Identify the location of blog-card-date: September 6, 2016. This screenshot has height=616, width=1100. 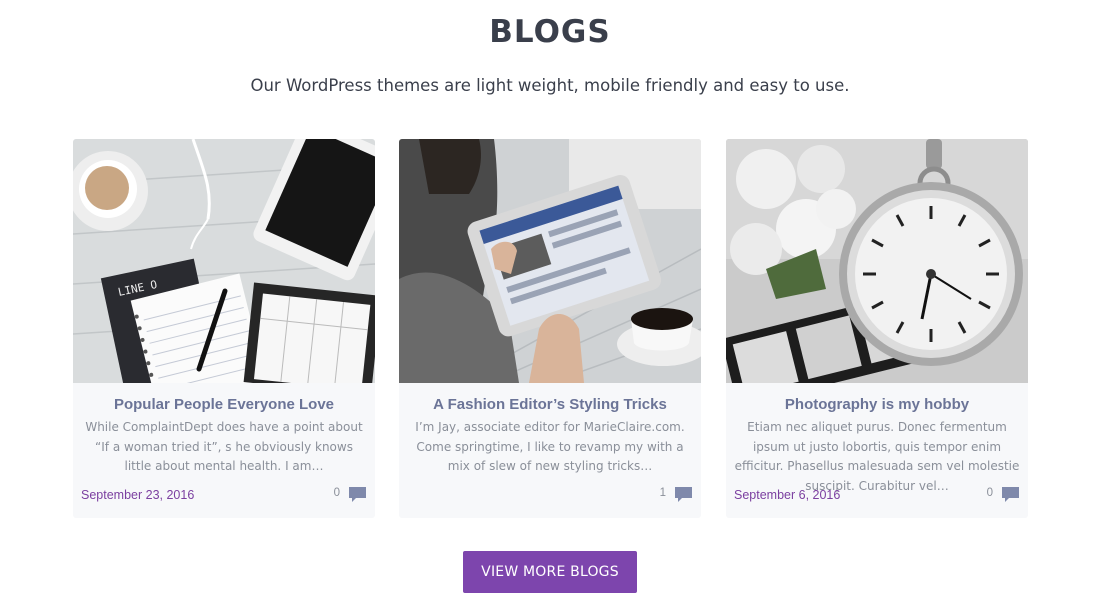
(787, 495).